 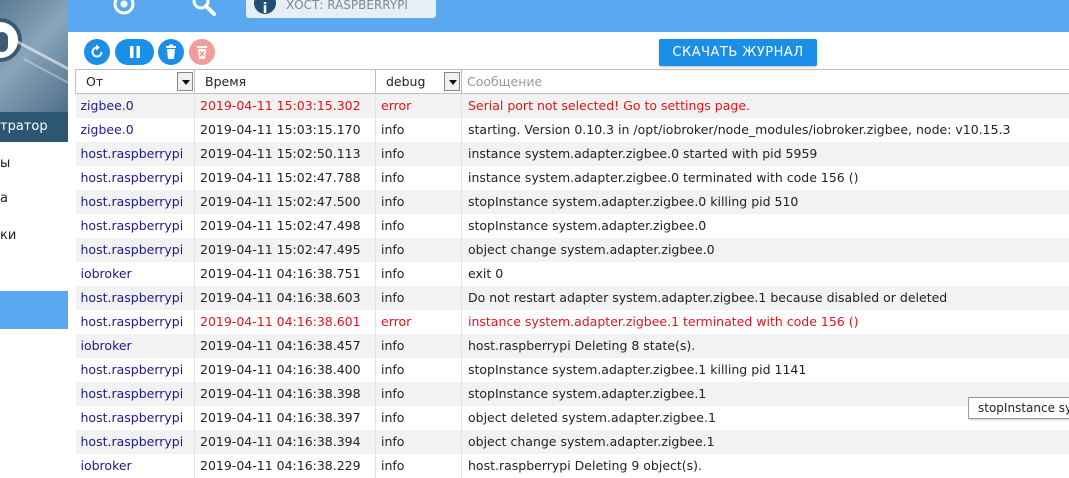 I want to click on source-filter-select: От, so click(x=135, y=81).